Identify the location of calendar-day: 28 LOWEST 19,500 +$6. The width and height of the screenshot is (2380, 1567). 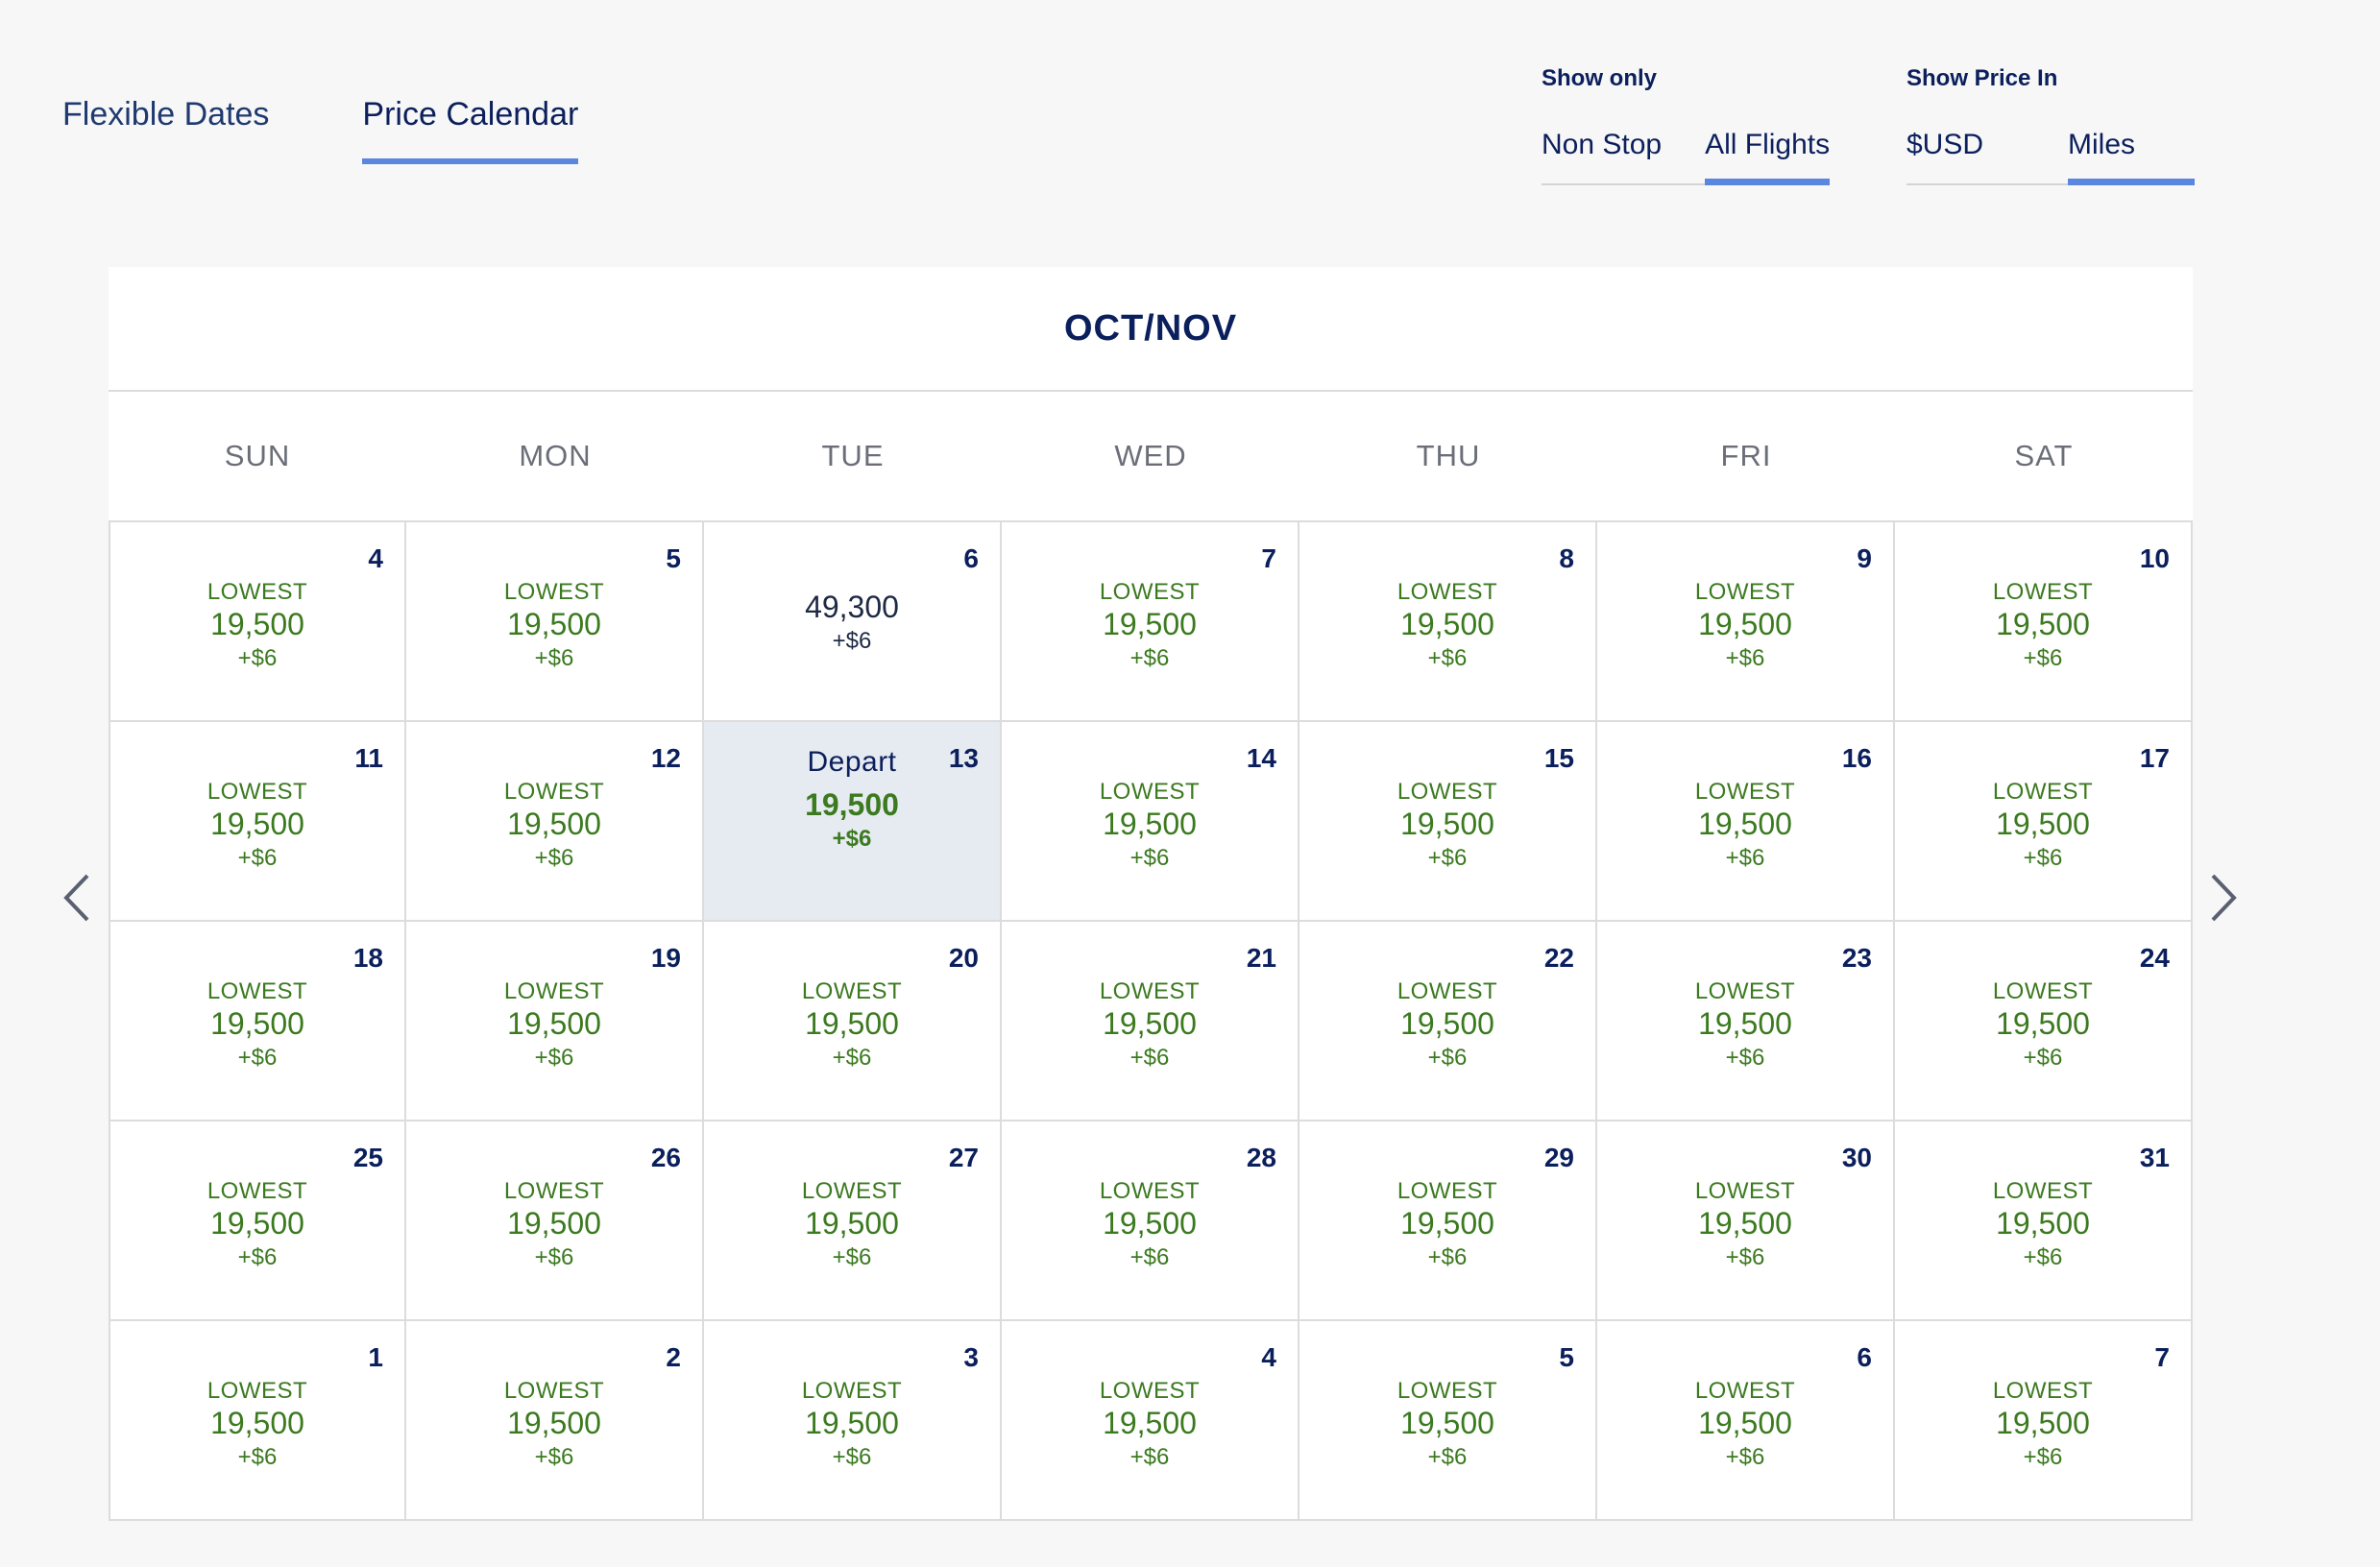
(1151, 1221).